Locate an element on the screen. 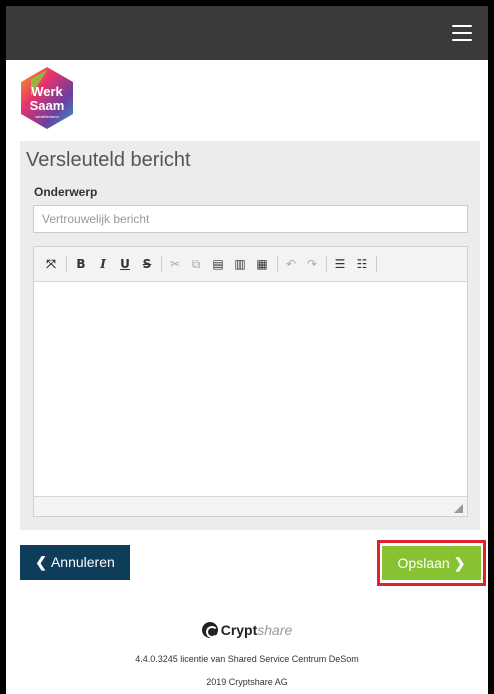  paste-word-icon: ▦ is located at coordinates (262, 264).